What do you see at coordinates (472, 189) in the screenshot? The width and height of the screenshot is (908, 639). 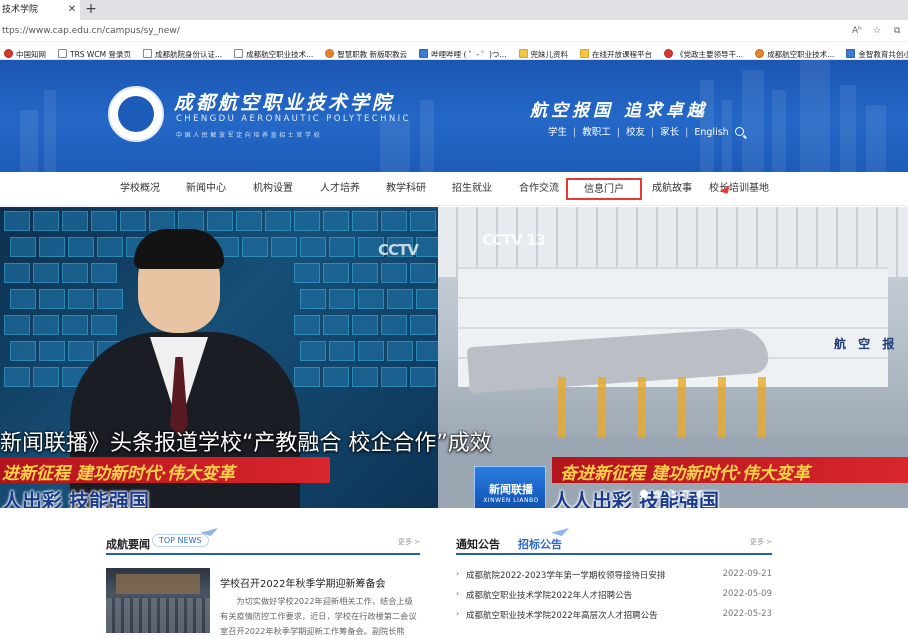 I see `nav-item-admissions: 招生就业` at bounding box center [472, 189].